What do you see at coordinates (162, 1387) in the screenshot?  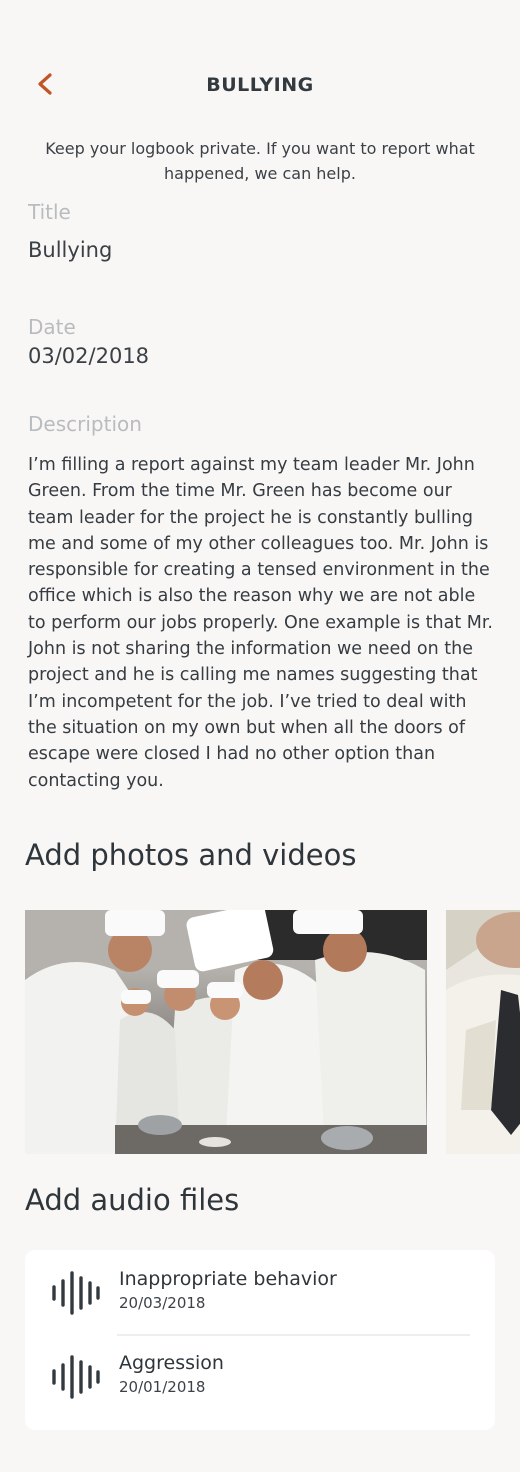 I see `audio-date: 20/01/2018` at bounding box center [162, 1387].